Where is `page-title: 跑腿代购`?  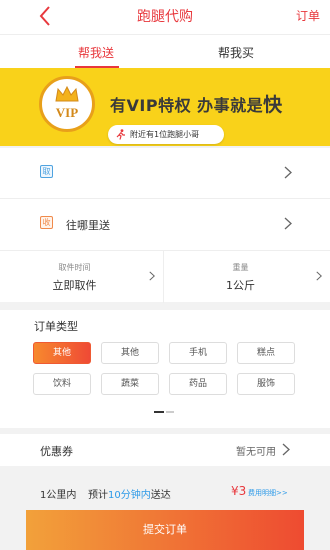 page-title: 跑腿代购 is located at coordinates (165, 17).